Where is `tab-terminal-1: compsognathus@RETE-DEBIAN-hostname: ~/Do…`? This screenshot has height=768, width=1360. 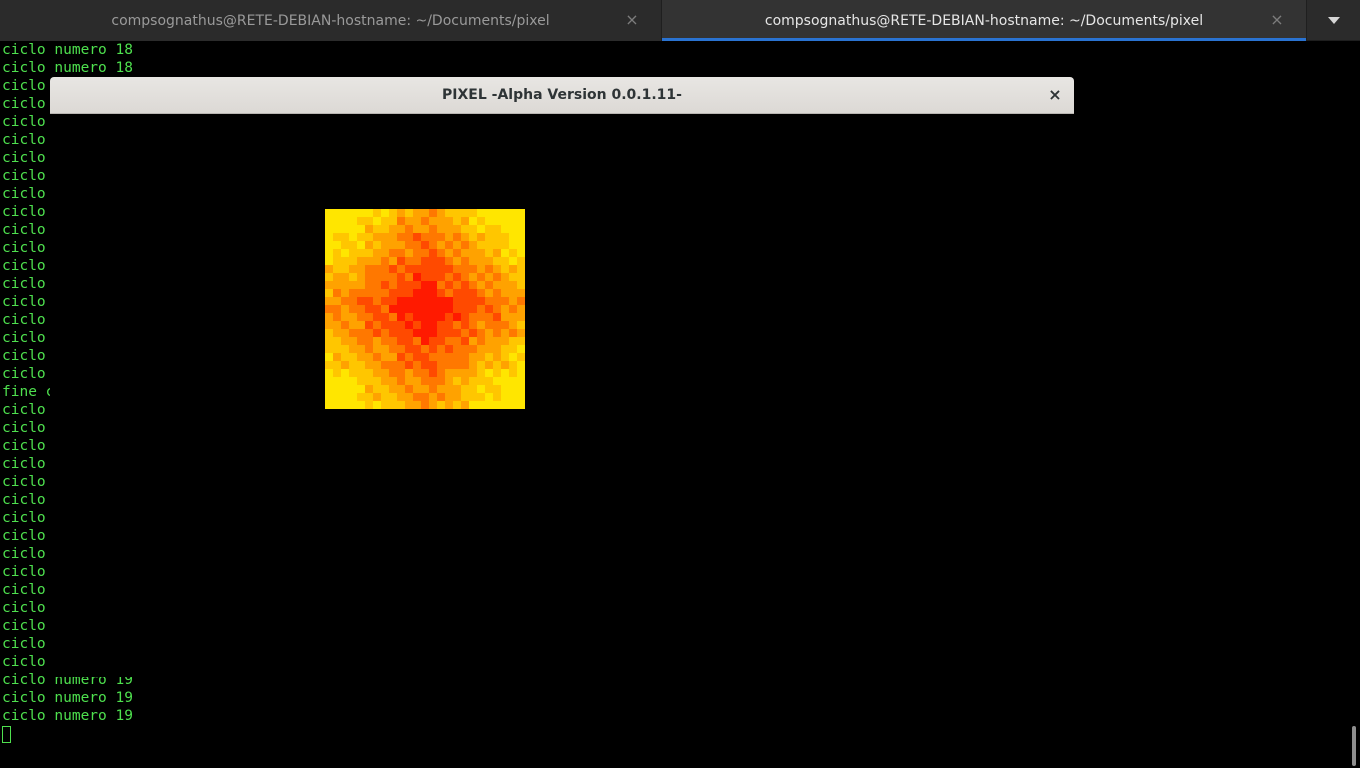
tab-terminal-1: compsognathus@RETE-DEBIAN-hostname: ~/Do… is located at coordinates (331, 20).